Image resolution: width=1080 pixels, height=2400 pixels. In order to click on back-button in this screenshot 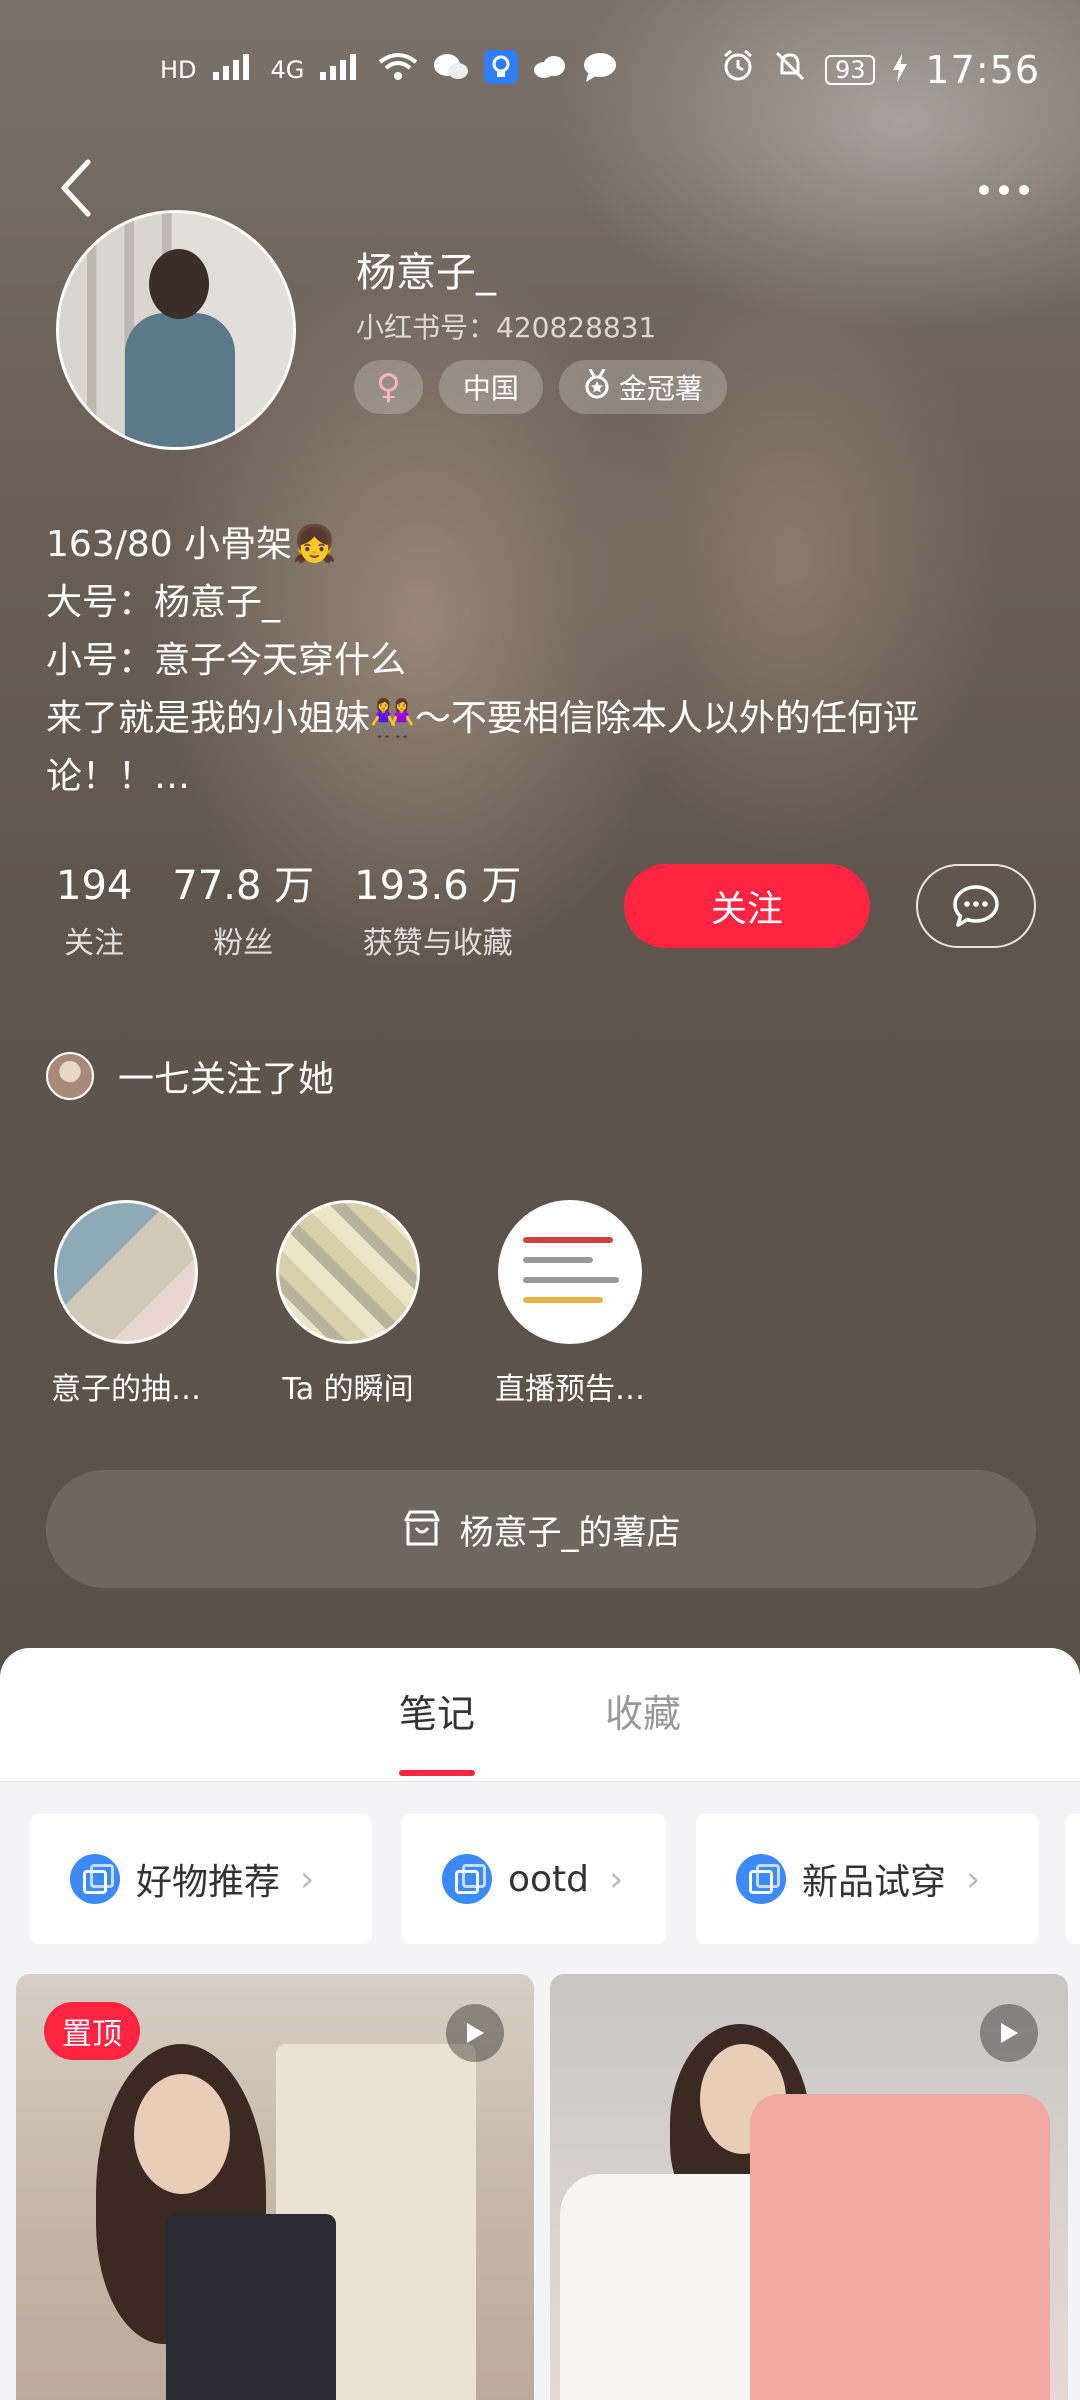, I will do `click(75, 188)`.